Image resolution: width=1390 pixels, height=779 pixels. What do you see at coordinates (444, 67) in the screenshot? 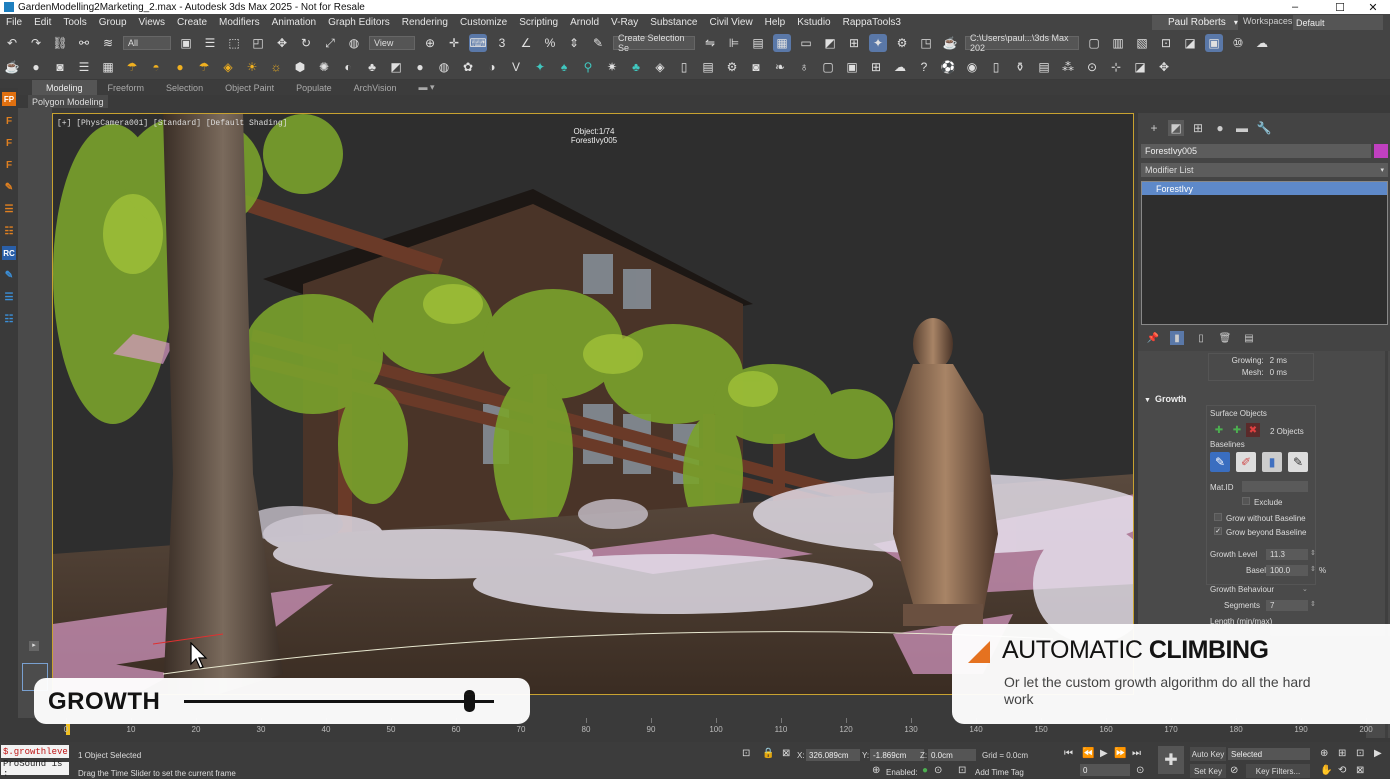
I see `material-multi-icon: ◍` at bounding box center [444, 67].